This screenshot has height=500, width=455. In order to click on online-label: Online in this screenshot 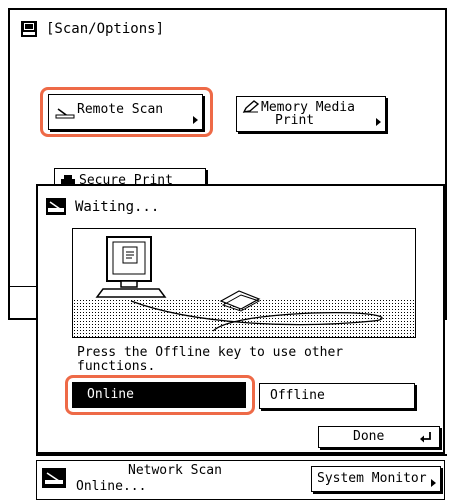, I will do `click(110, 394)`.